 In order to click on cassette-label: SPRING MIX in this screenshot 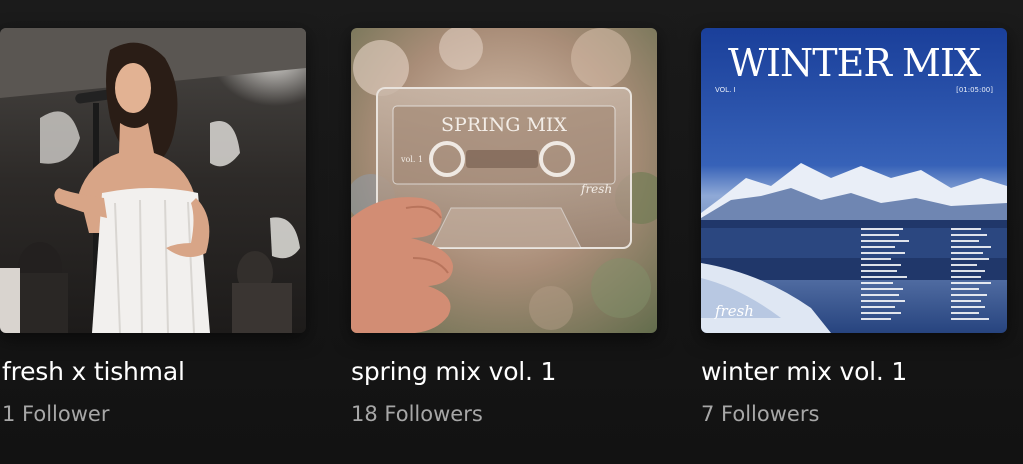, I will do `click(504, 125)`.